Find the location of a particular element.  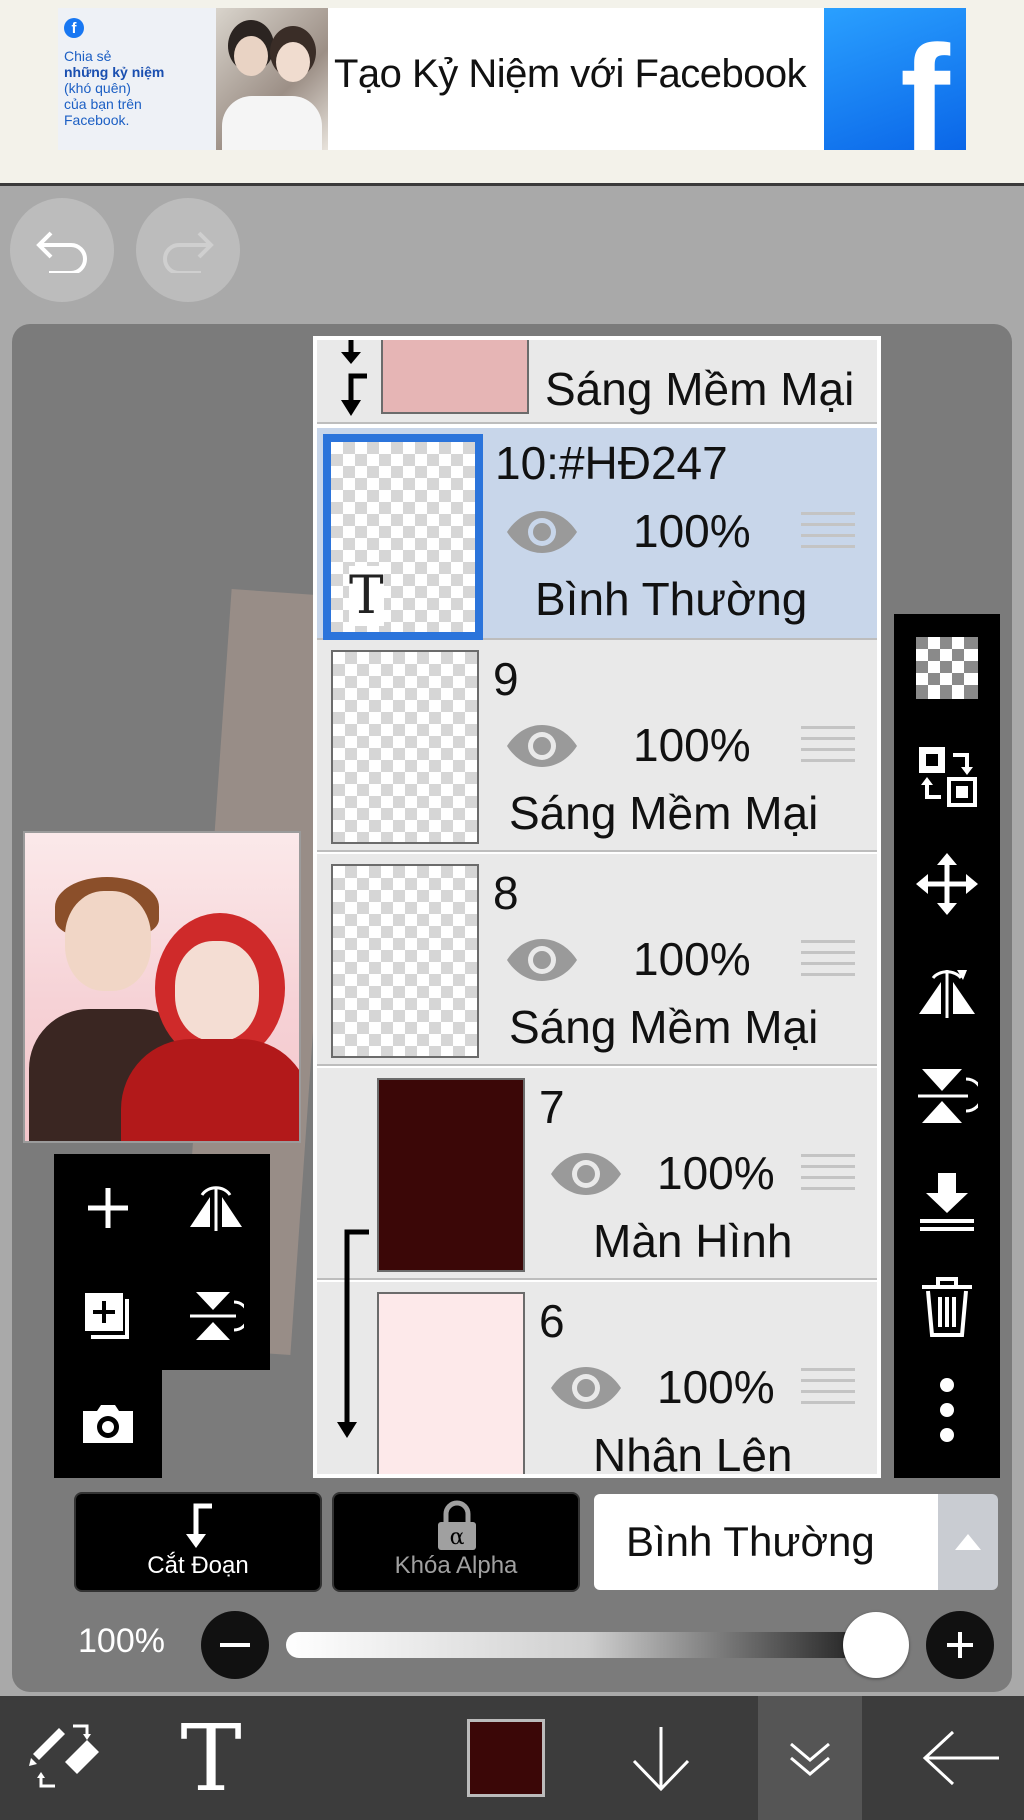

layer-panel-toggle is located at coordinates (810, 1758).